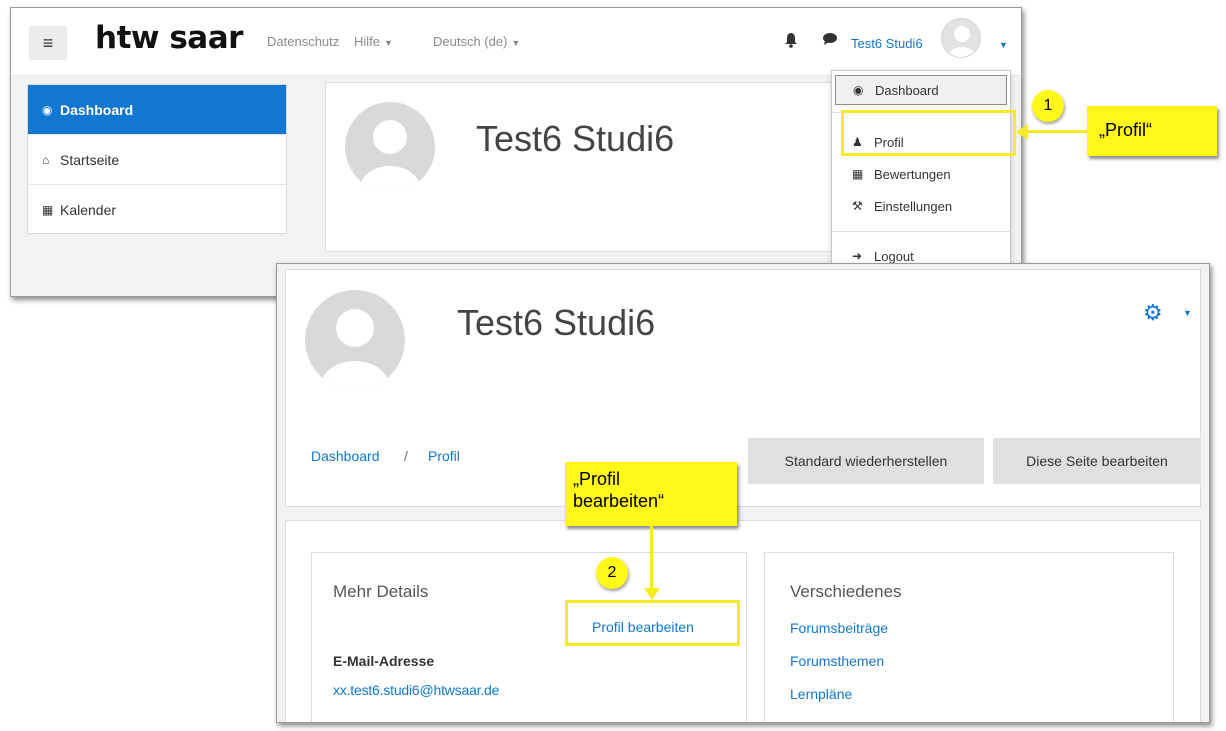 The height and width of the screenshot is (731, 1226). I want to click on nav-link-datenschutz: Datenschutz, so click(303, 41).